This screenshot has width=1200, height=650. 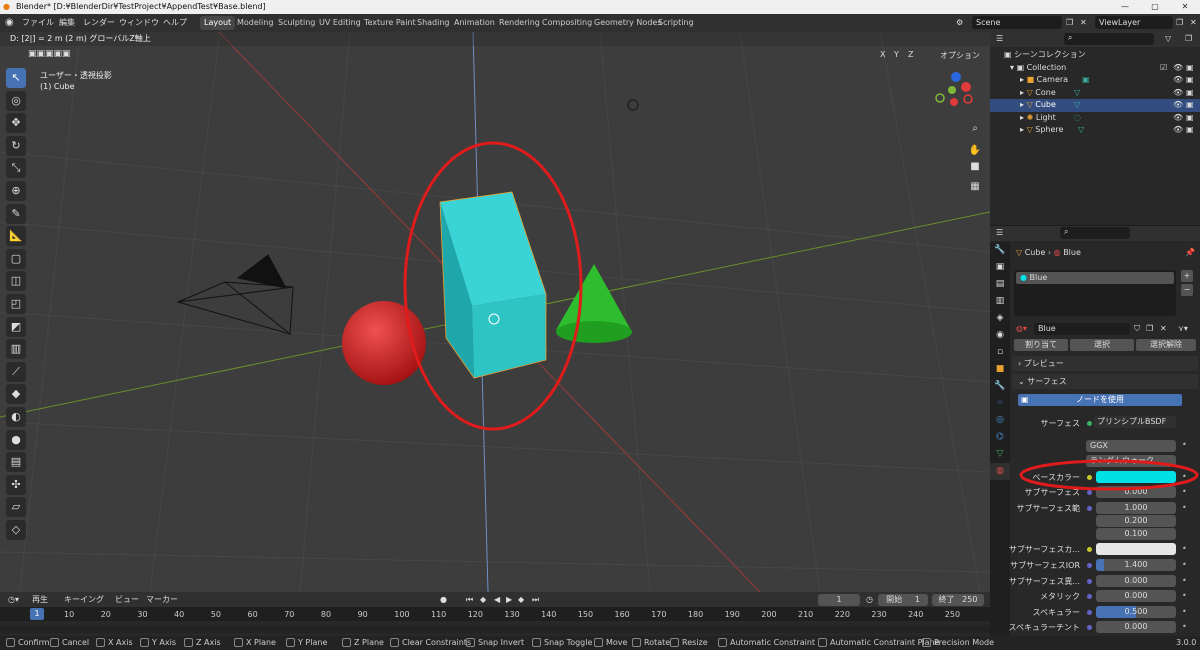 What do you see at coordinates (16, 236) in the screenshot?
I see `measure-icon: 📐` at bounding box center [16, 236].